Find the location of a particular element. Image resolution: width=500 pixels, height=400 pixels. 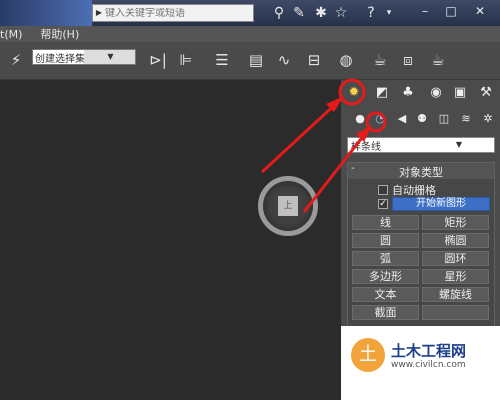

main-toolbar: ⚡ 创建选择集 ▼ ⊳| ⊫ ☰ ▤ ∿ ⊟ ◍ ☕ ⧈ ☕ is located at coordinates (250, 61).